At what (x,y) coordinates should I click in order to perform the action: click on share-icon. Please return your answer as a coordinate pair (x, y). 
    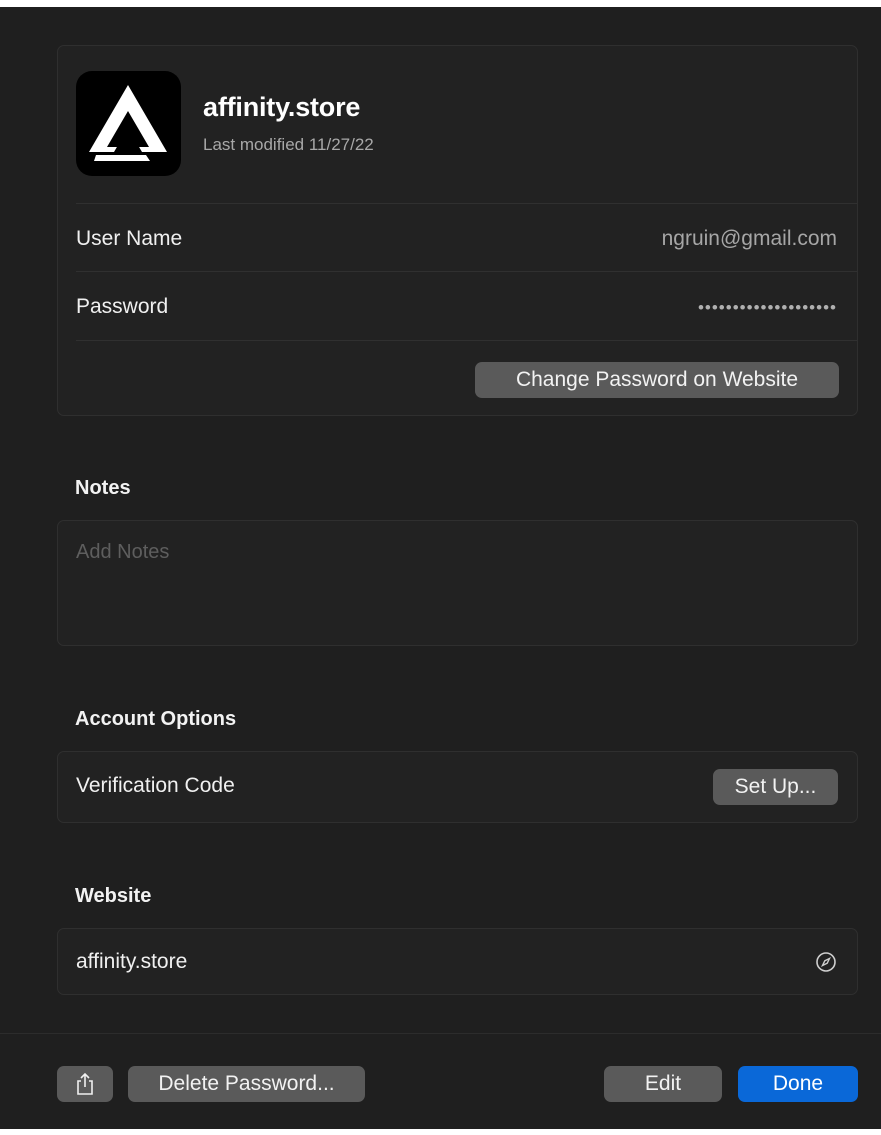
    Looking at the image, I should click on (85, 1083).